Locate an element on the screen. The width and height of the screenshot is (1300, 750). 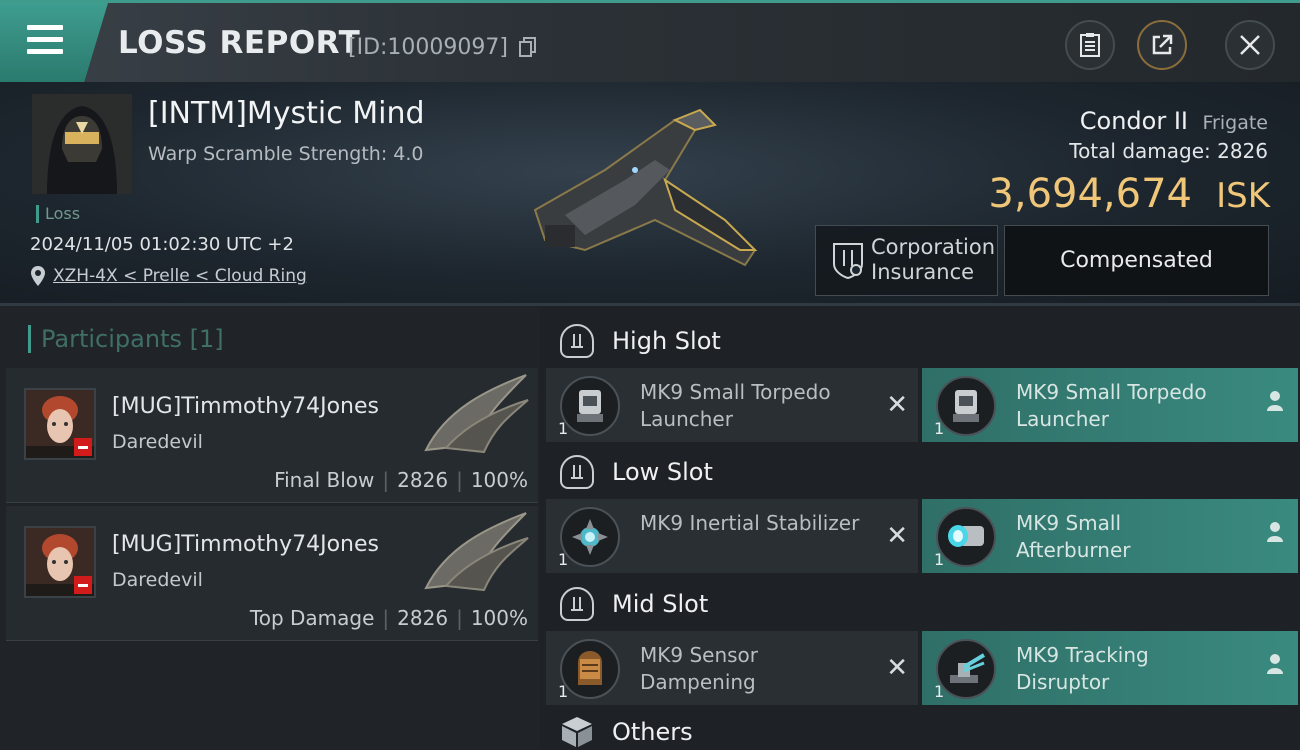
low-slot-label: Low Slot is located at coordinates (662, 472).